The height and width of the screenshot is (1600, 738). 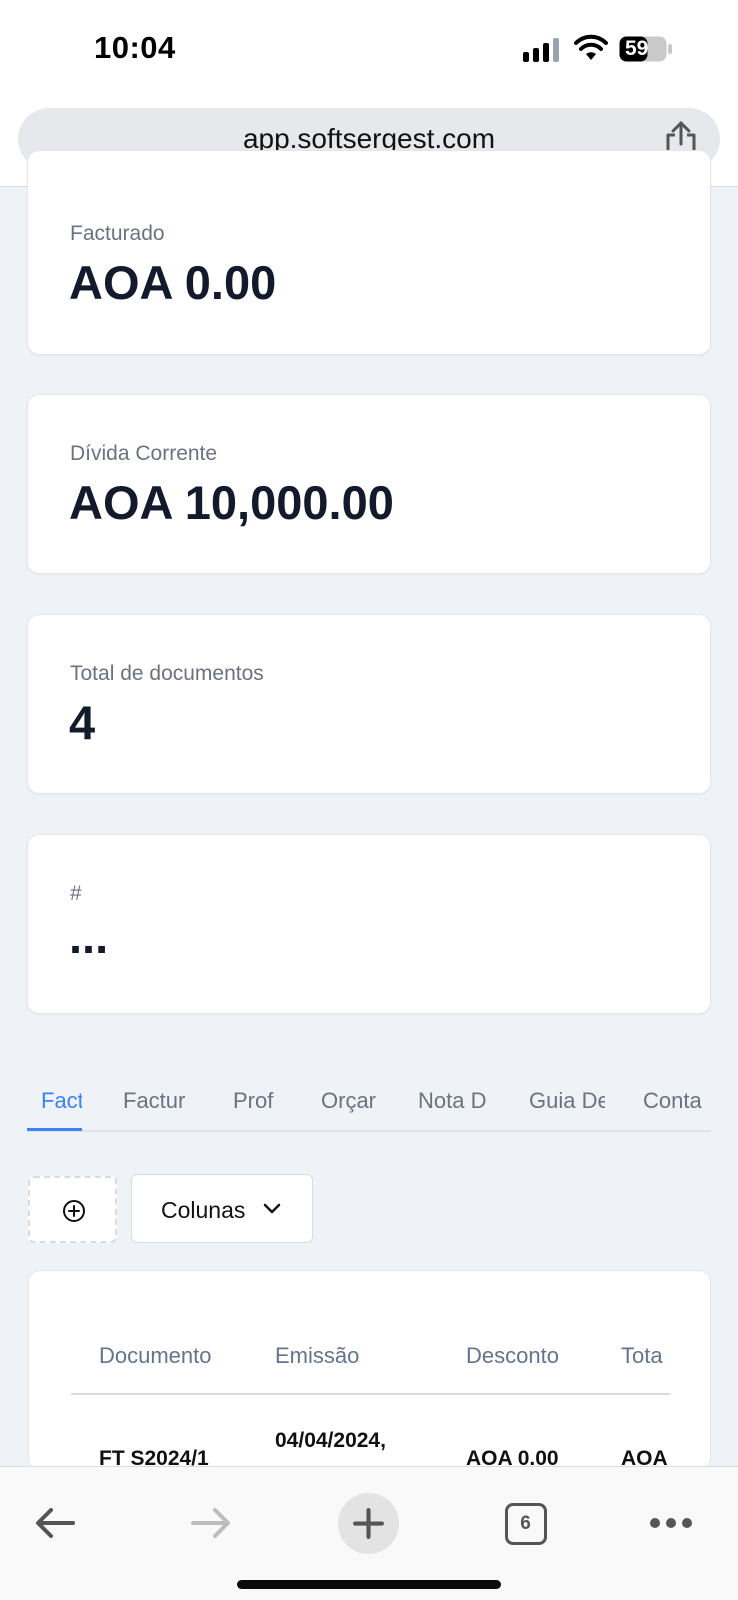 I want to click on col-header-desconto: Desconto, so click(x=512, y=1356).